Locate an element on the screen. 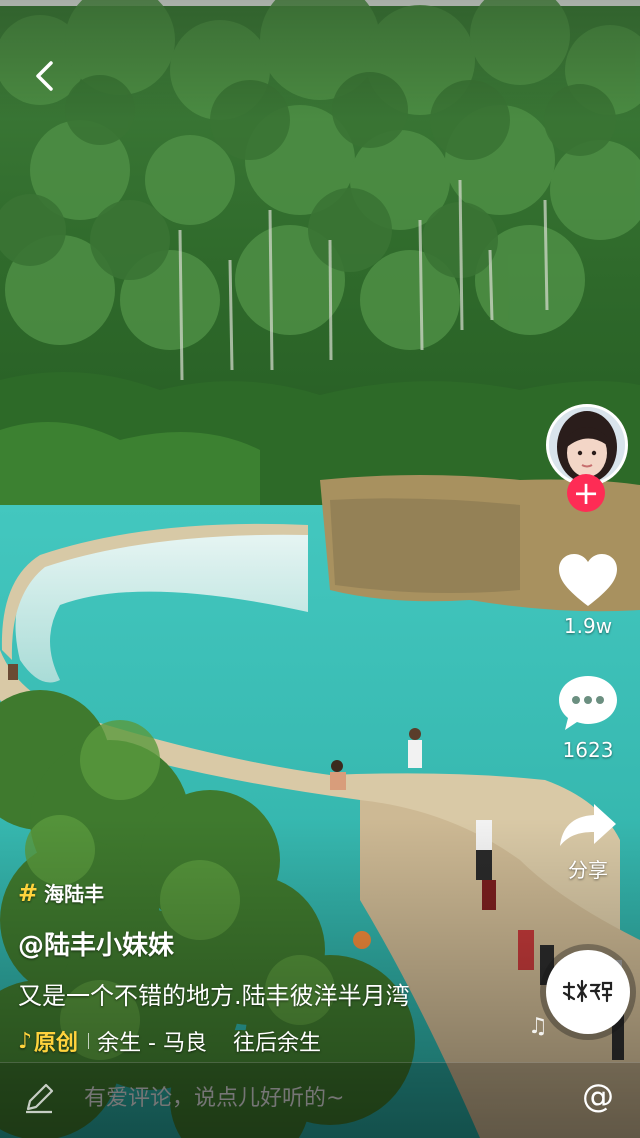 This screenshot has width=640, height=1138. plus-icon: + is located at coordinates (586, 493).